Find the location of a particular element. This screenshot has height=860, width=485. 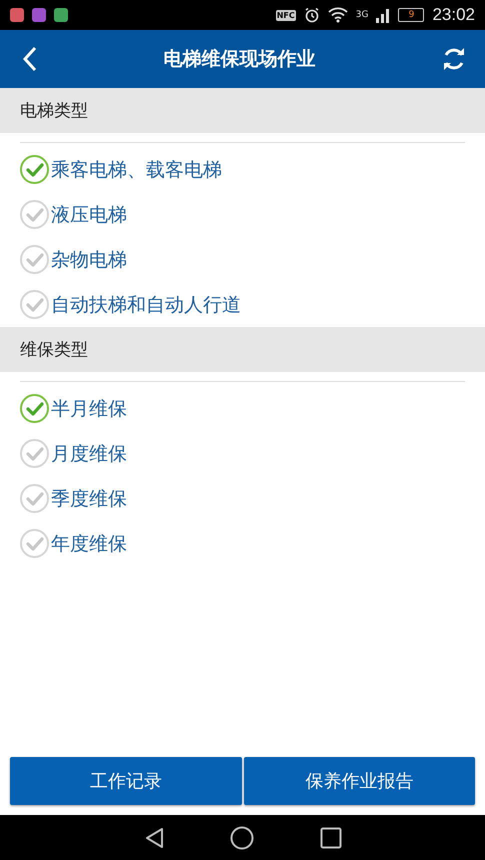

refresh-button is located at coordinates (454, 59).